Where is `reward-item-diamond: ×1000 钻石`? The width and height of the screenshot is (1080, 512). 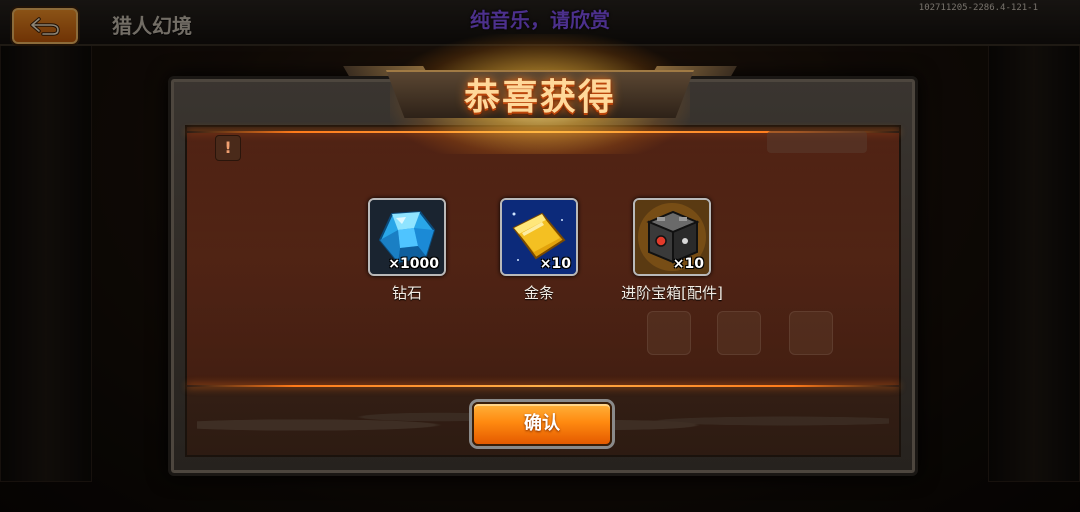 reward-item-diamond: ×1000 钻石 is located at coordinates (407, 250).